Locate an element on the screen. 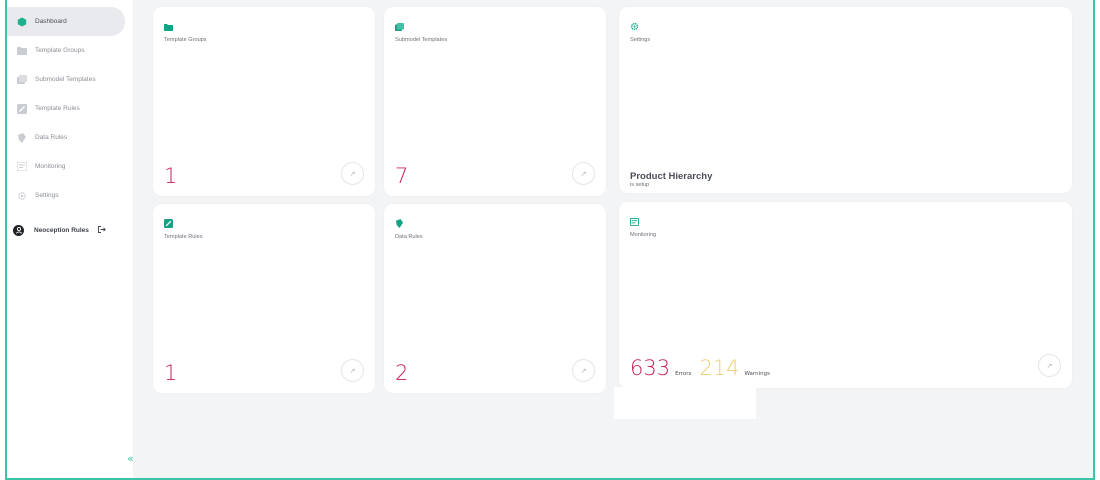  warnings-label: Warnings is located at coordinates (757, 374).